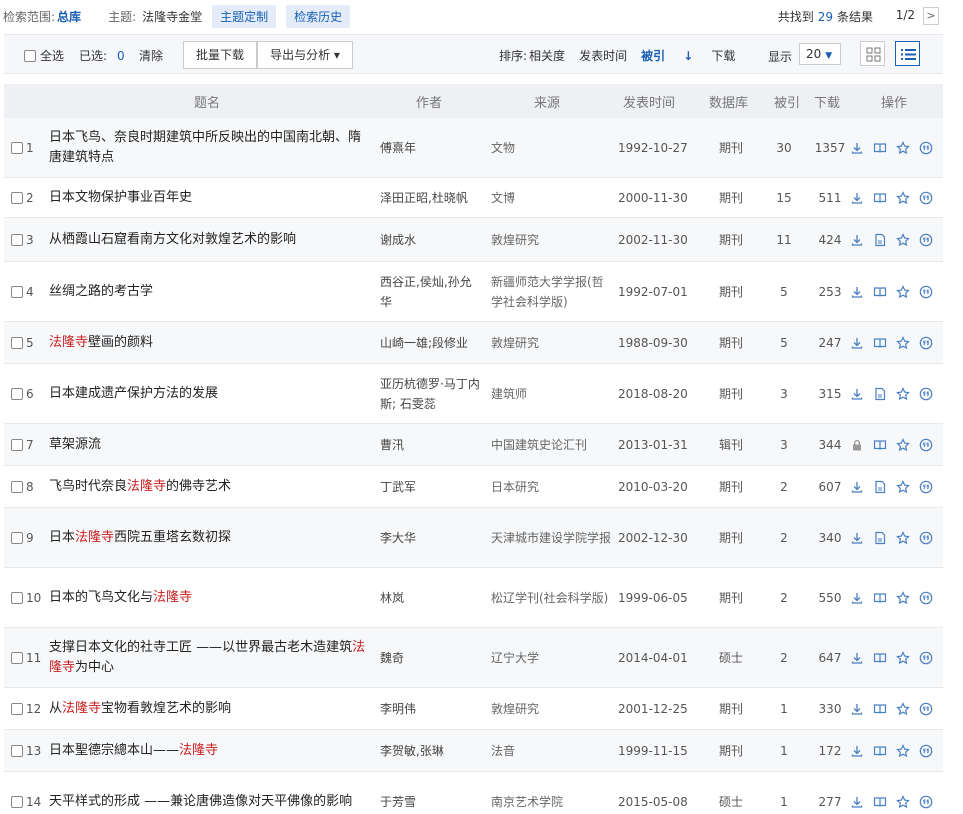  I want to click on row-select: 9, so click(22, 537).